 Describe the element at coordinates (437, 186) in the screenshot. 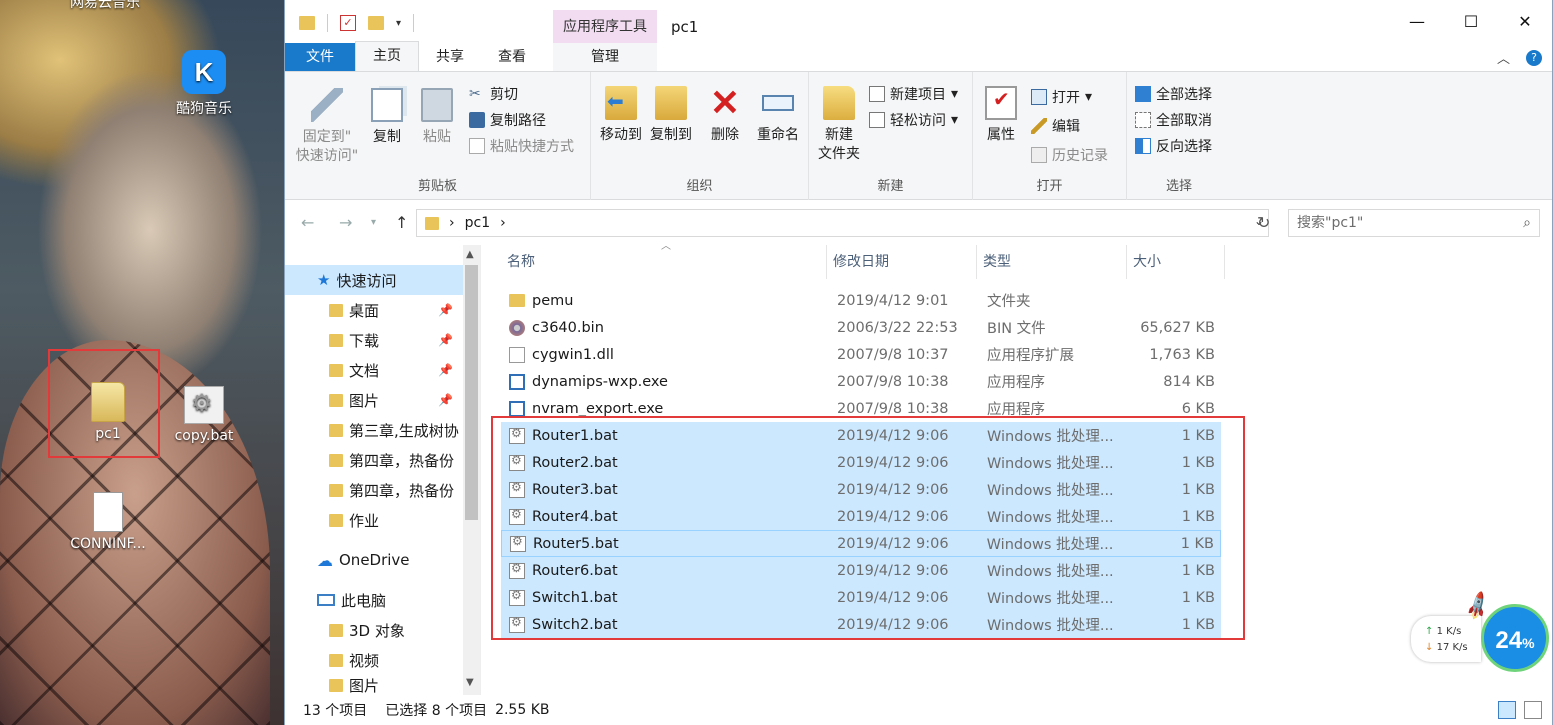

I see `ribbon-group-label: 剪贴板` at that location.